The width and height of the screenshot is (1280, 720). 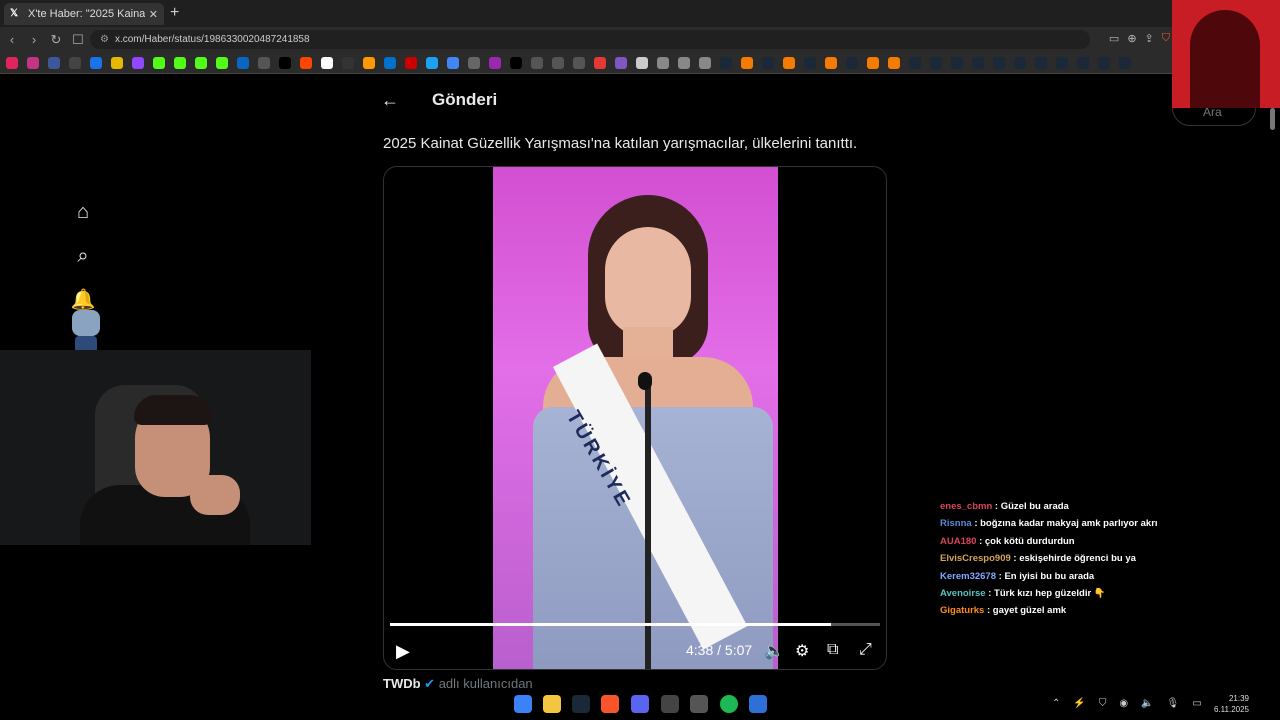 I want to click on share-icon: ⇪, so click(x=1149, y=38).